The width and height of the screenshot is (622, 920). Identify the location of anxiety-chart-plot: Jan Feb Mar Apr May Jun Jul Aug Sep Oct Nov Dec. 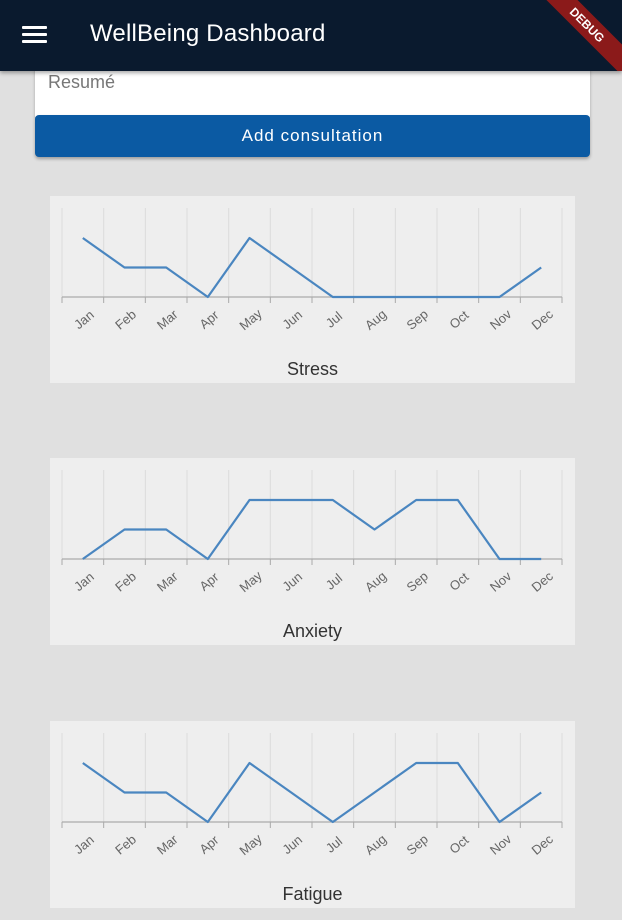
(312, 533).